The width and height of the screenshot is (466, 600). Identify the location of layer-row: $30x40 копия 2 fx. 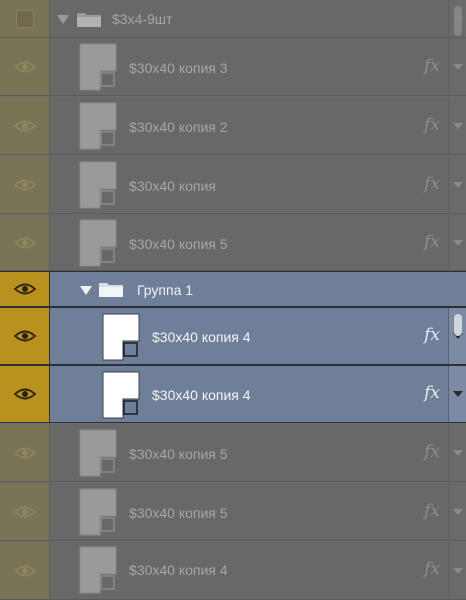
(233, 126).